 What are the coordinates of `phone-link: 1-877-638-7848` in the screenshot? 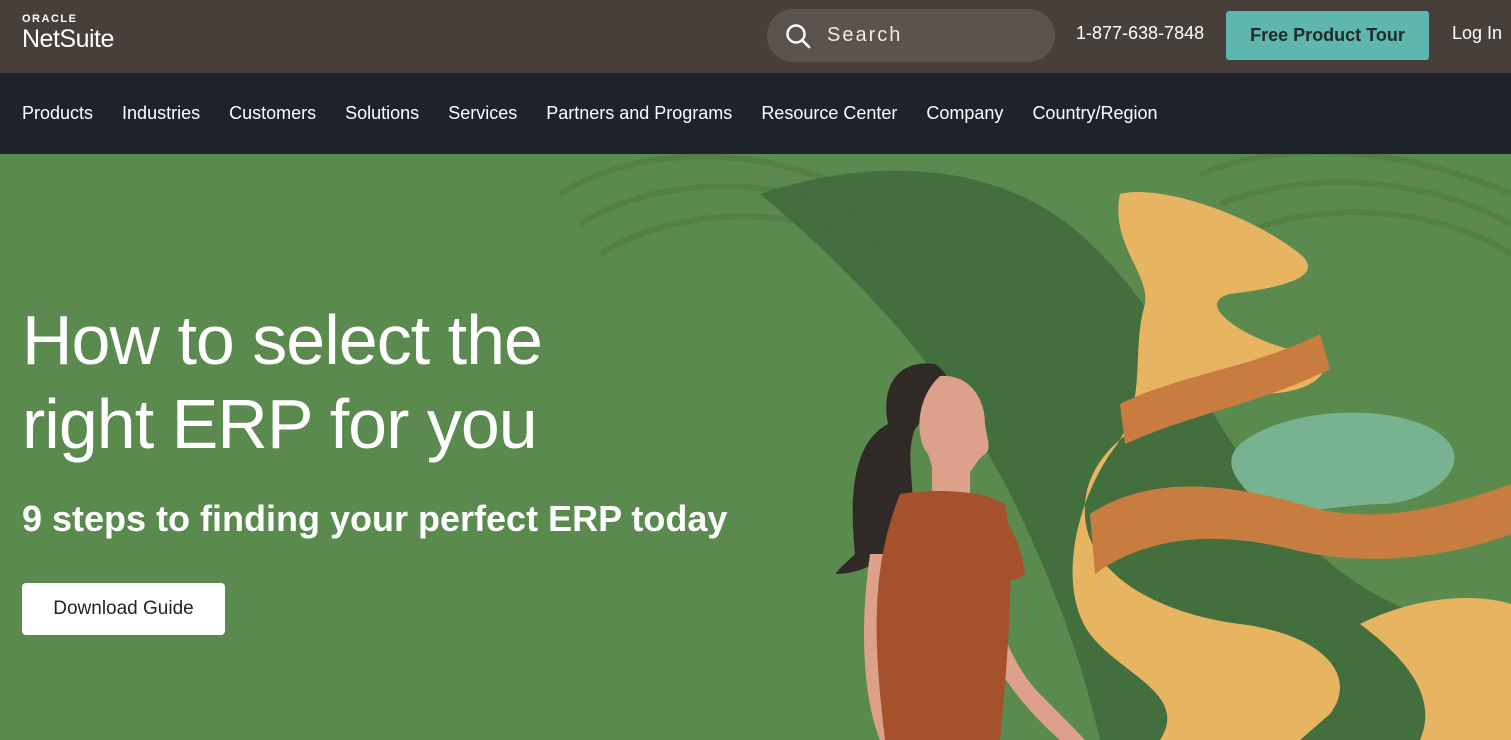 It's located at (1140, 33).